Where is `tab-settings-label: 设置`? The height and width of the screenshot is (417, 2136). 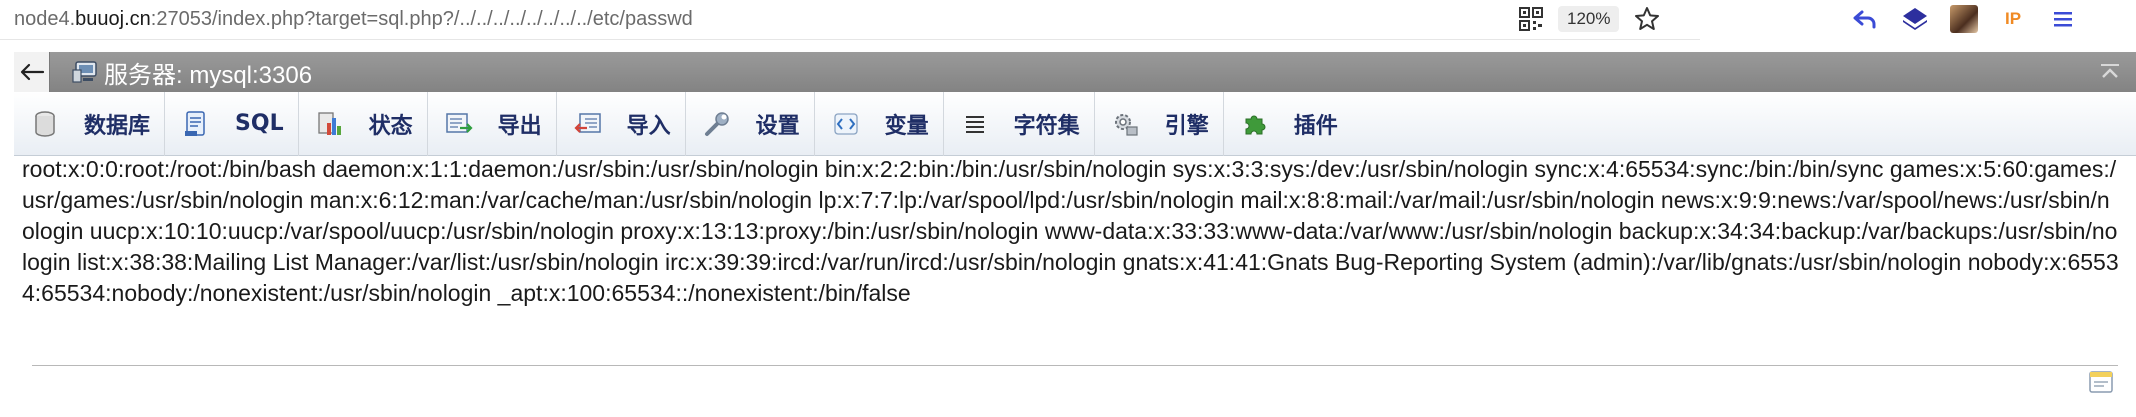 tab-settings-label: 设置 is located at coordinates (777, 126).